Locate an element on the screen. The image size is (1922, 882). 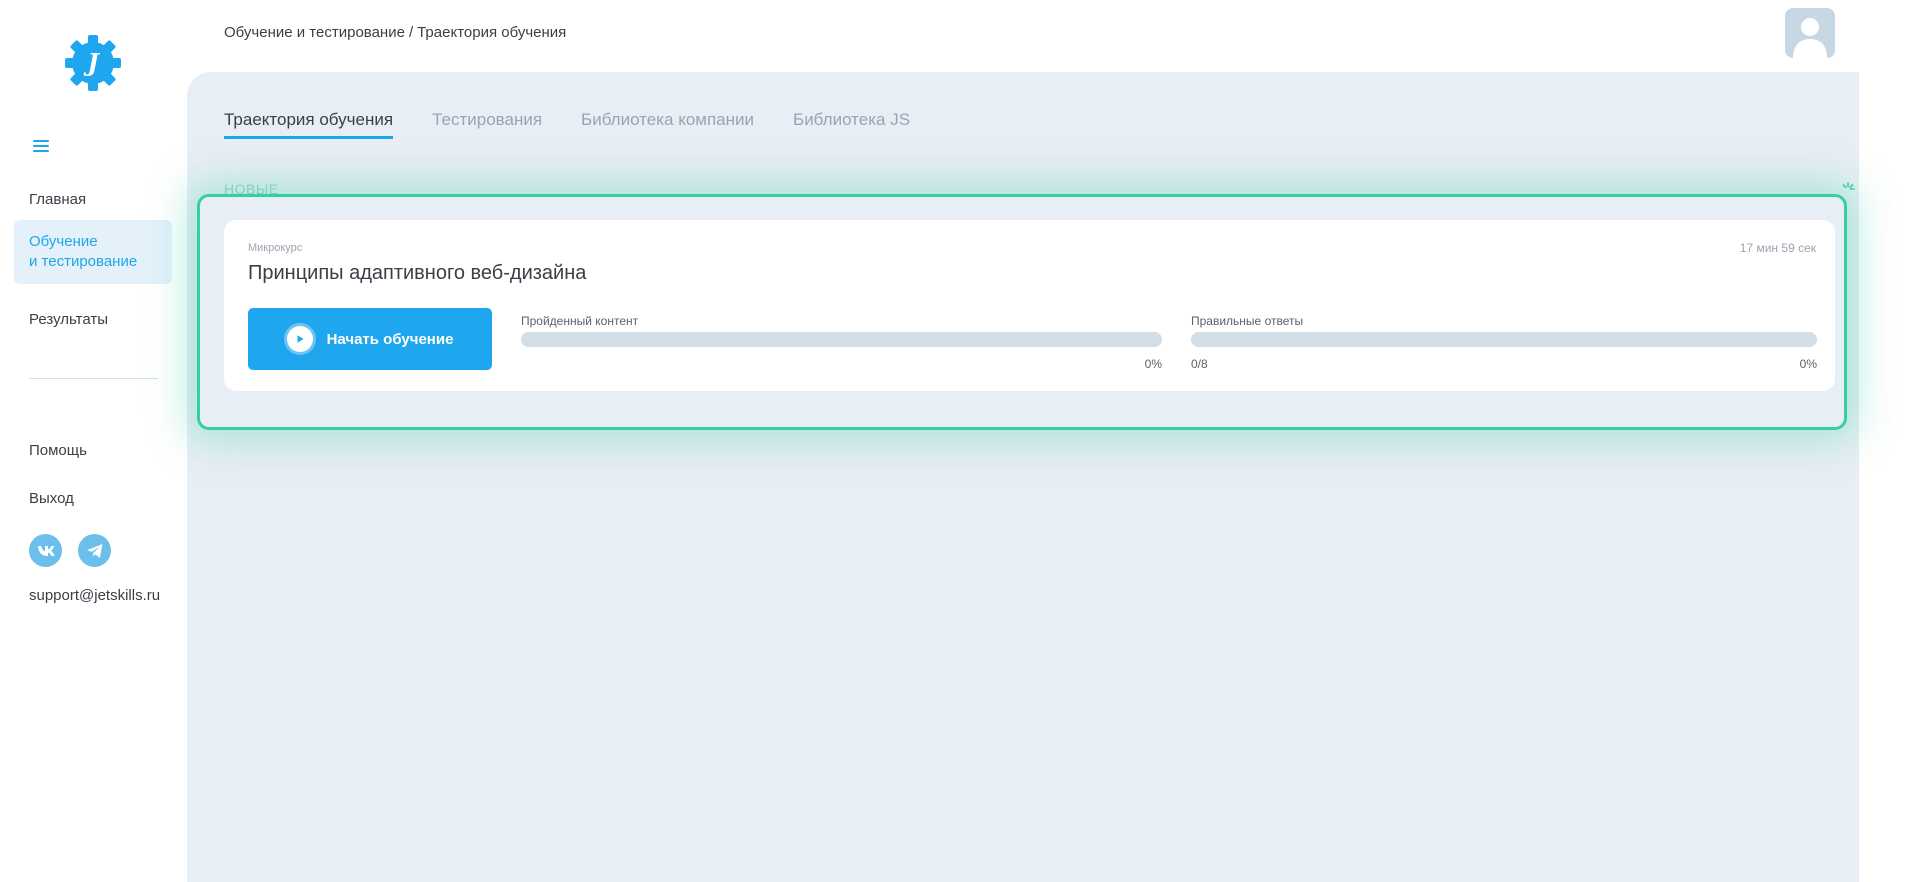
answers-progress: Правильные ответы 0/8 0% is located at coordinates (1504, 342).